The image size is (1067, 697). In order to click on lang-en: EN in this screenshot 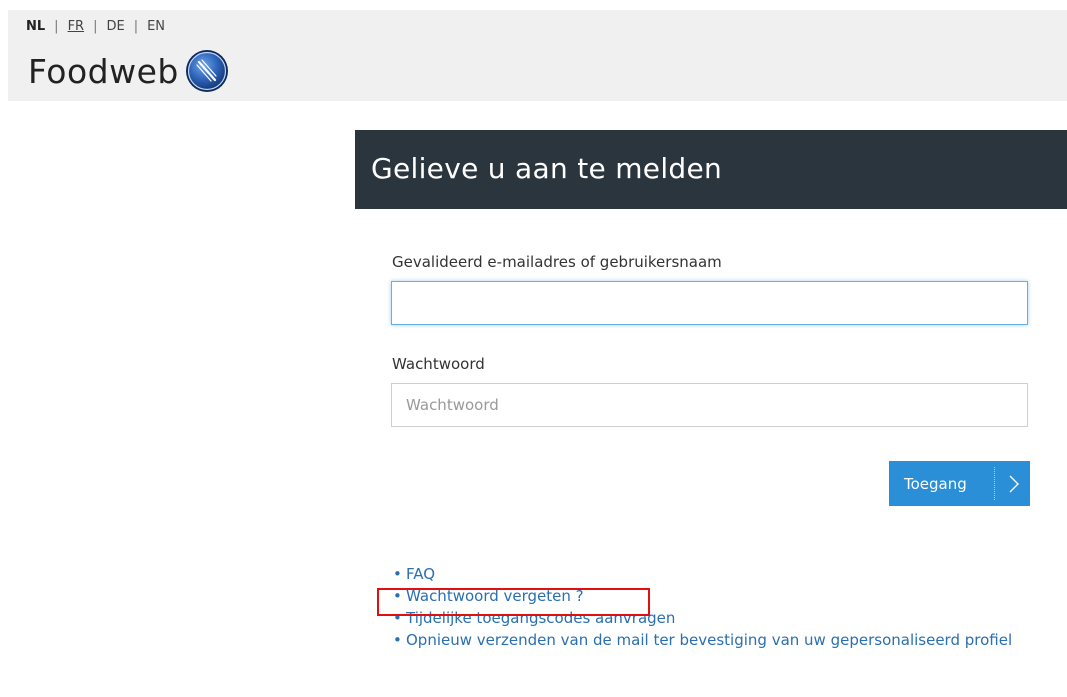, I will do `click(156, 26)`.